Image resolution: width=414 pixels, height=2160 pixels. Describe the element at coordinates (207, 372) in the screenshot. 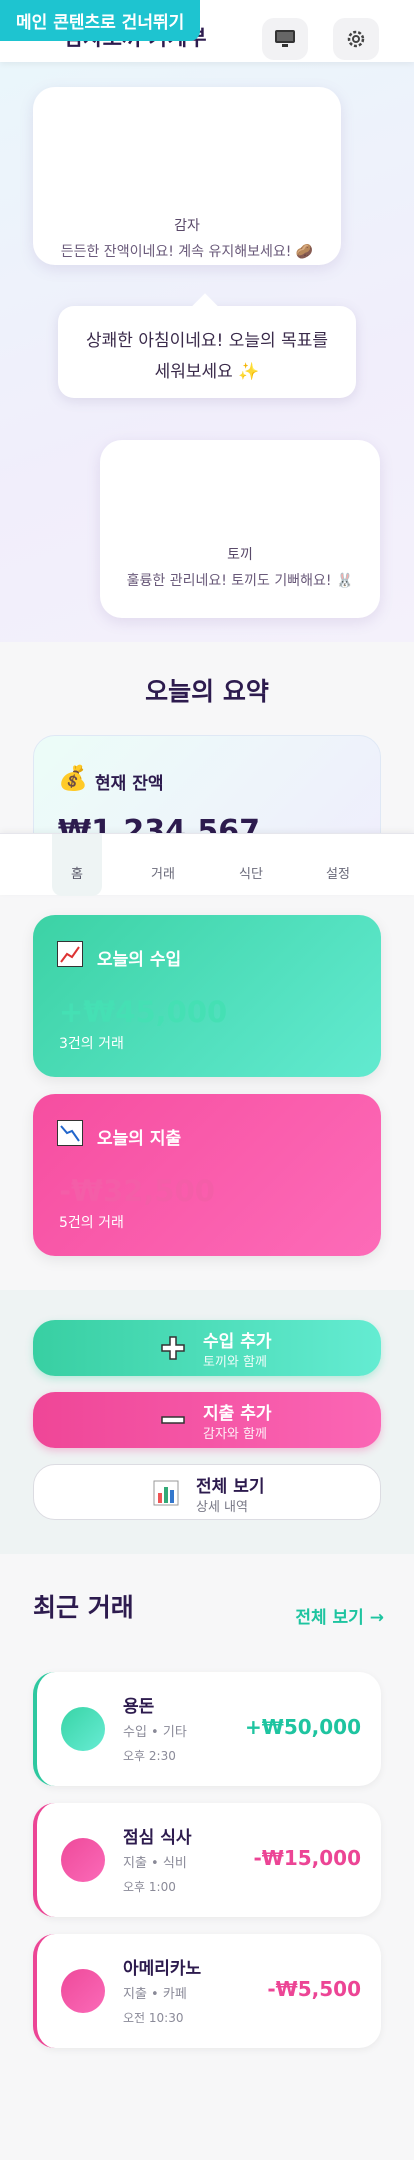

I see `greeting-line: 세워보세요 ✨` at that location.